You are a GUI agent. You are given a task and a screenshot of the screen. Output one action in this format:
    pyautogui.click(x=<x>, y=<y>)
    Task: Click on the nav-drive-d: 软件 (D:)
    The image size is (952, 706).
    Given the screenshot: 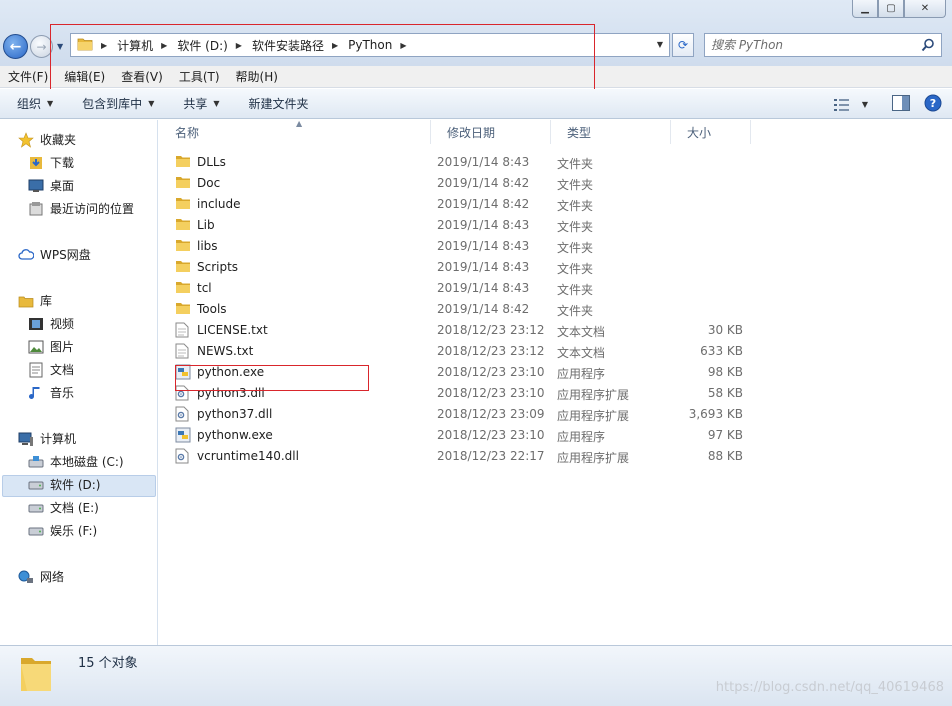 What is the action you would take?
    pyautogui.click(x=64, y=484)
    